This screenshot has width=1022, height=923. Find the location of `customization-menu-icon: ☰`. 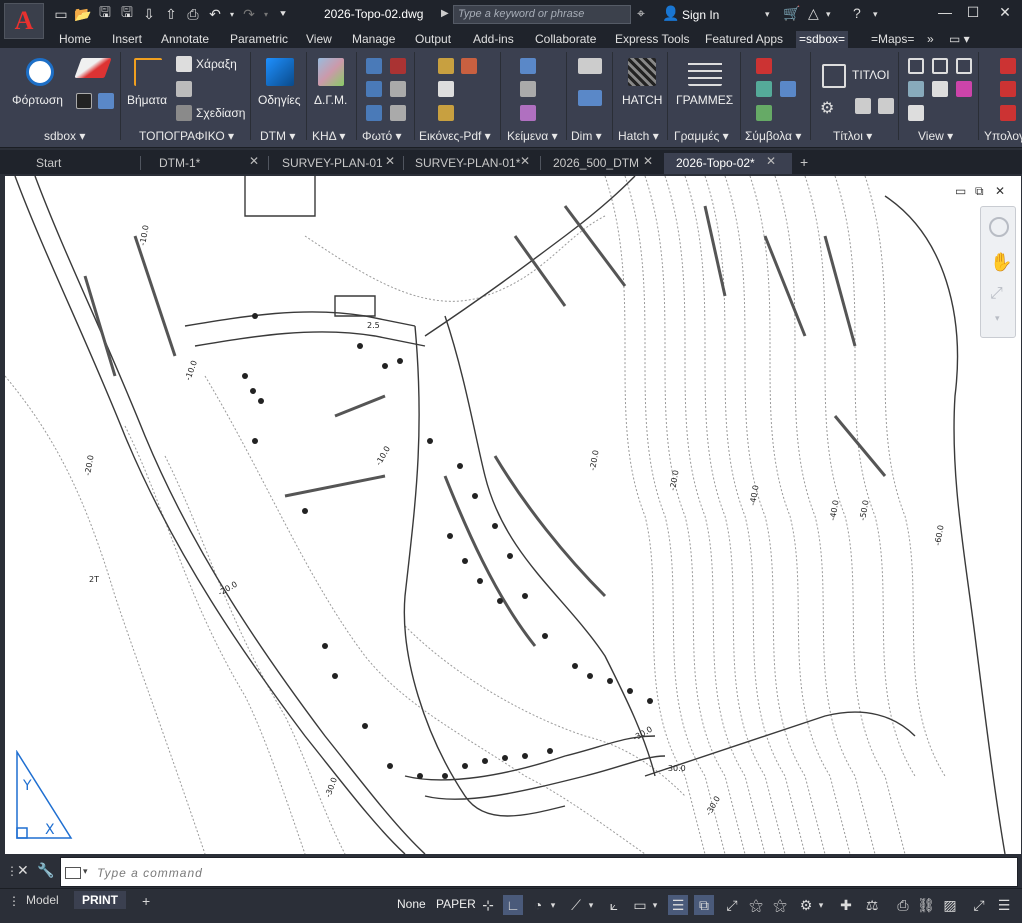

customization-menu-icon: ☰ is located at coordinates (1004, 905).